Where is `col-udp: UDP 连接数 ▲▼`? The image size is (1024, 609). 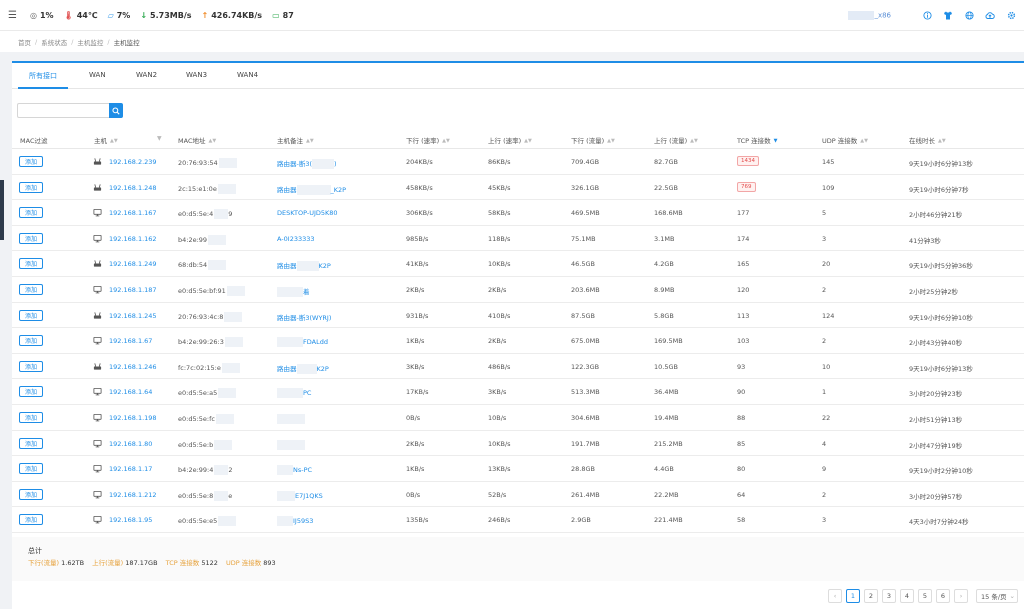 col-udp: UDP 连接数 ▲▼ is located at coordinates (845, 140).